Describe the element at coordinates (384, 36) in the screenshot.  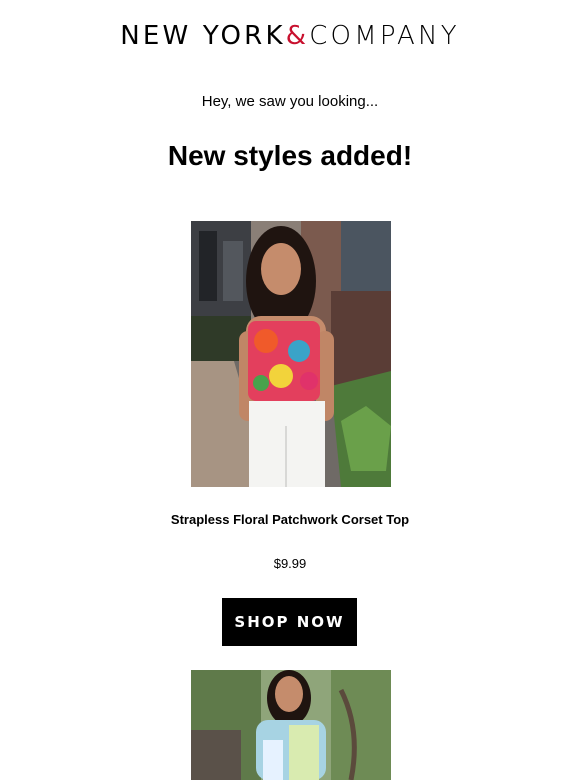
I see `logo-text-part2: COMPANY` at that location.